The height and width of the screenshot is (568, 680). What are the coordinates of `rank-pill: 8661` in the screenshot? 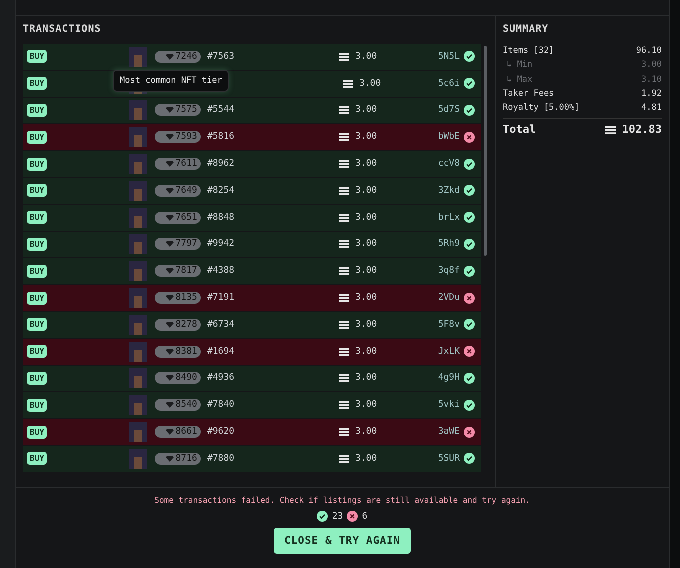 It's located at (178, 432).